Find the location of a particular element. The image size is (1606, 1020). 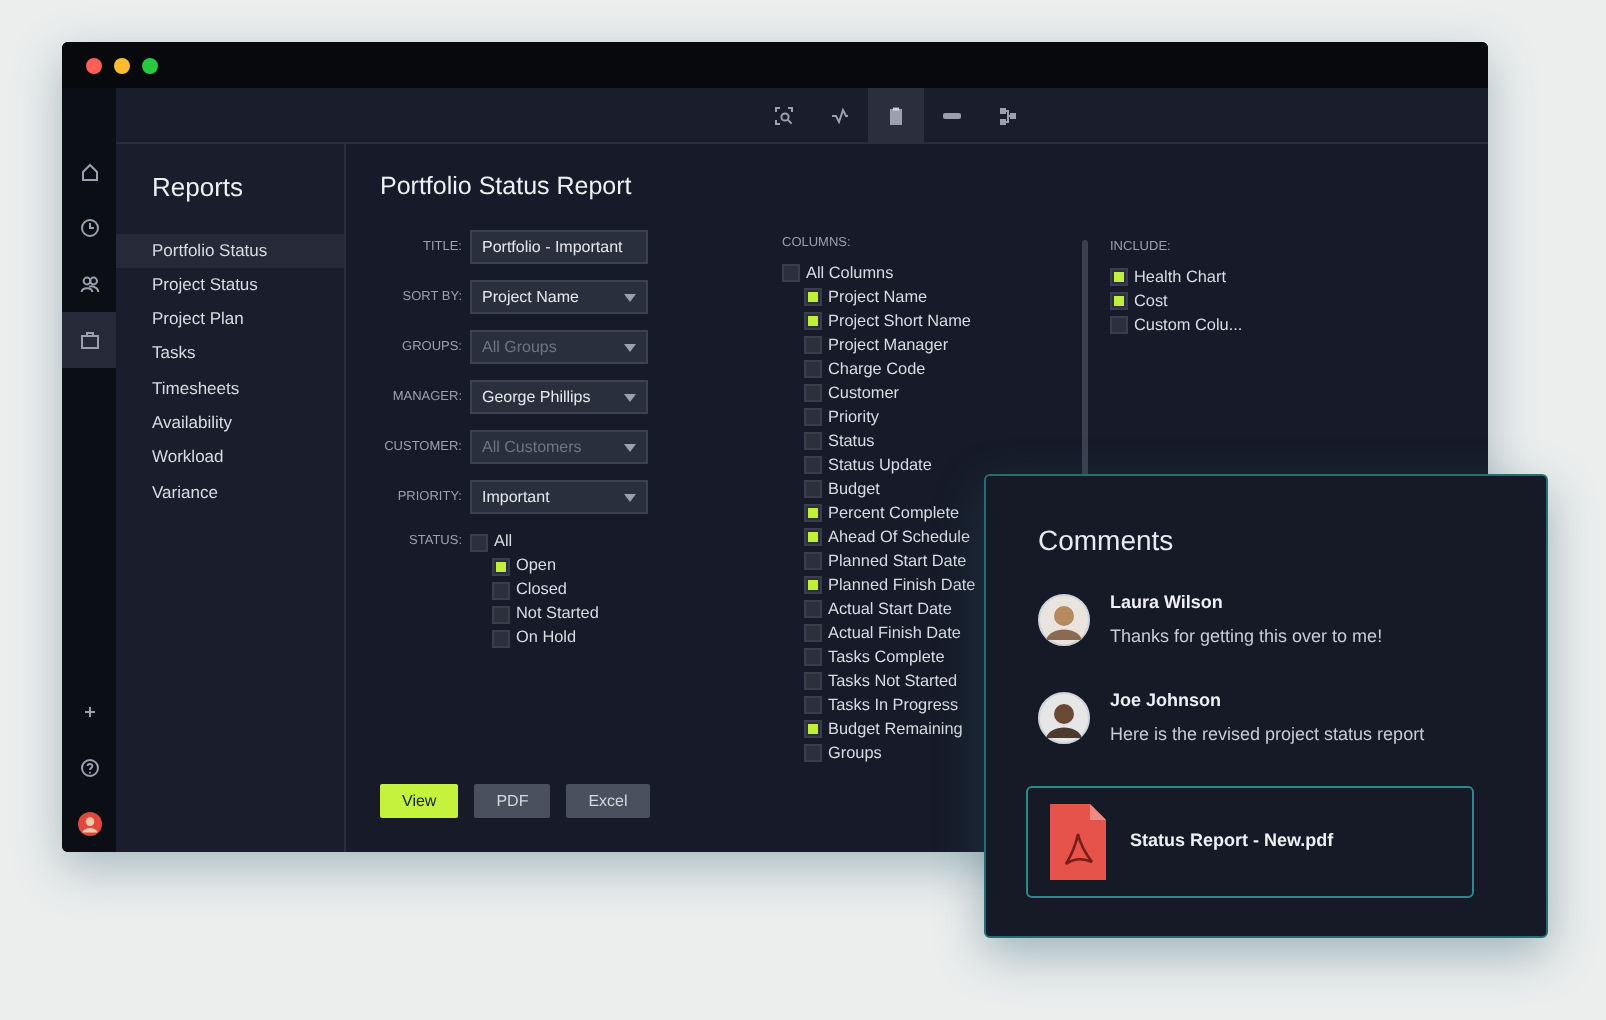

sidebar-title: Reports is located at coordinates (199, 188).